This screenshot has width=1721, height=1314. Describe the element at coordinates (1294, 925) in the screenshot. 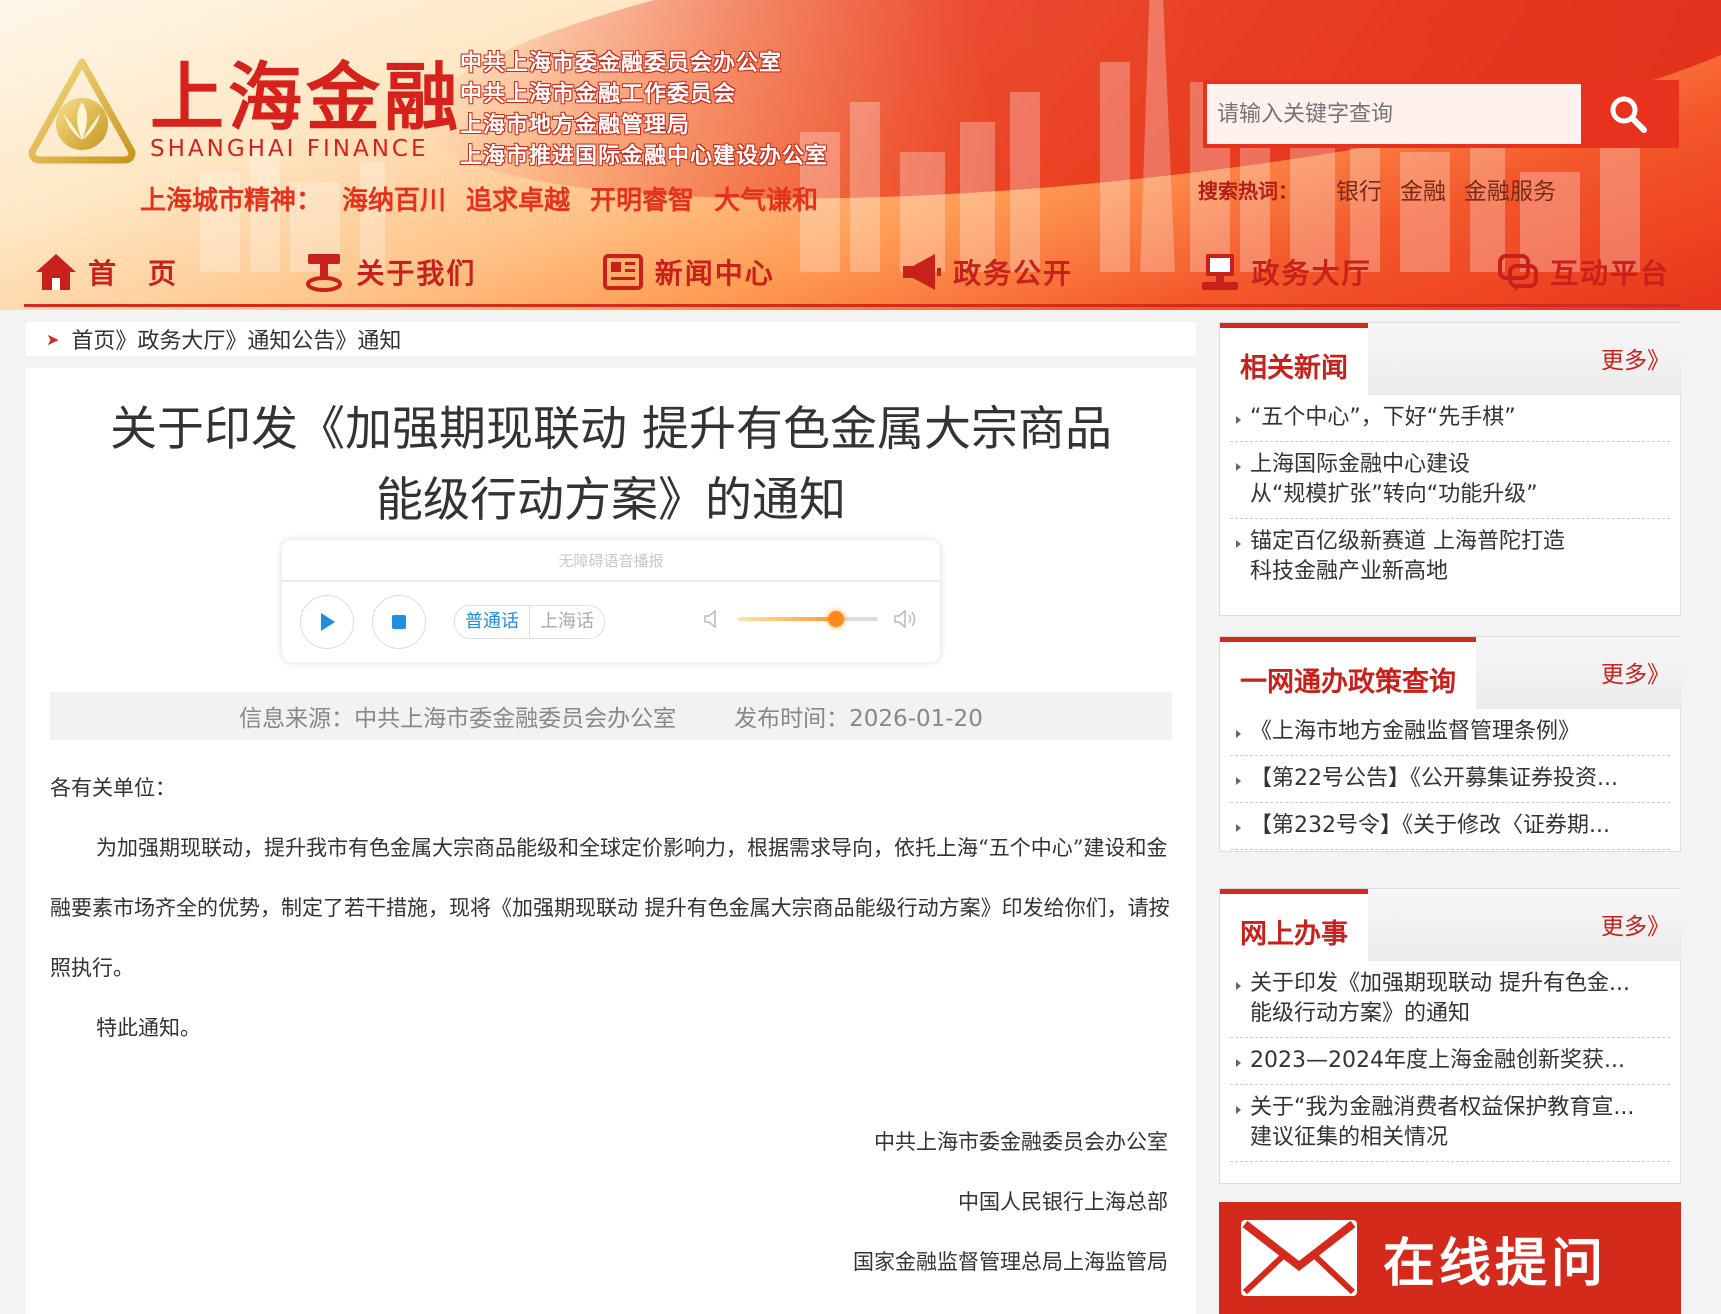

I see `box-title: 网上办事` at that location.